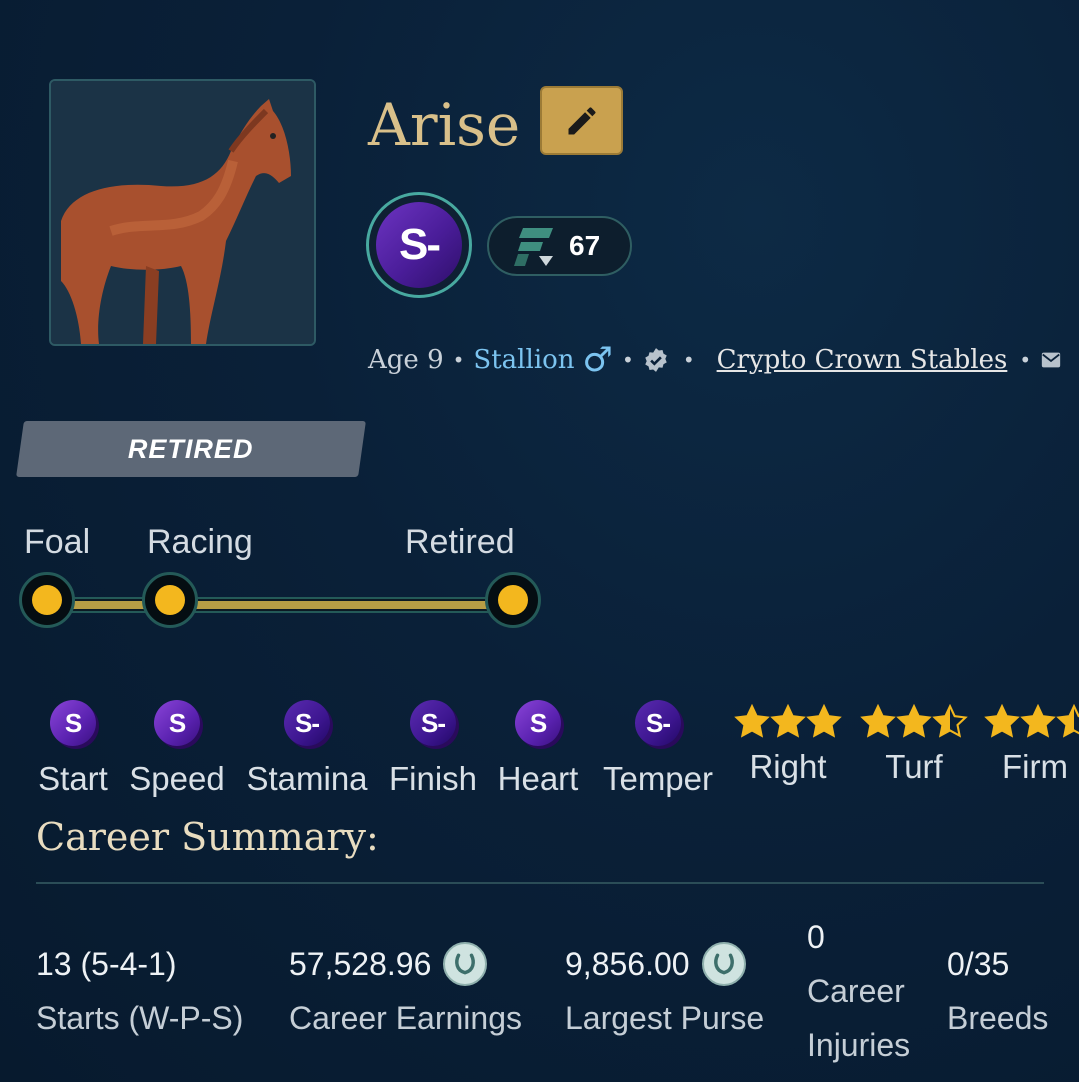  Describe the element at coordinates (433, 749) in the screenshot. I see `attribute-finish: S- Finish` at that location.